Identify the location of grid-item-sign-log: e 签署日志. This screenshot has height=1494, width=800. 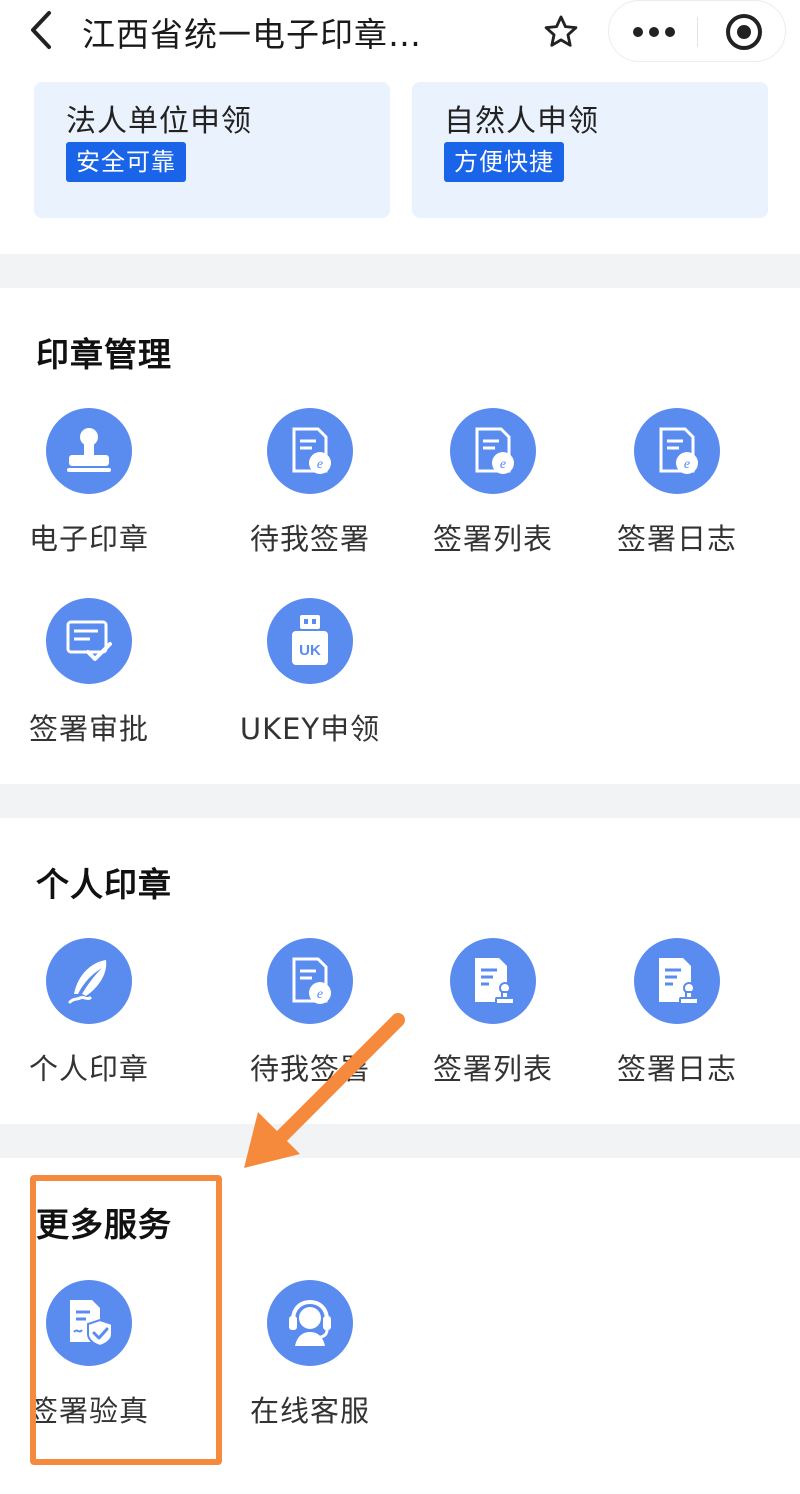
(676, 483).